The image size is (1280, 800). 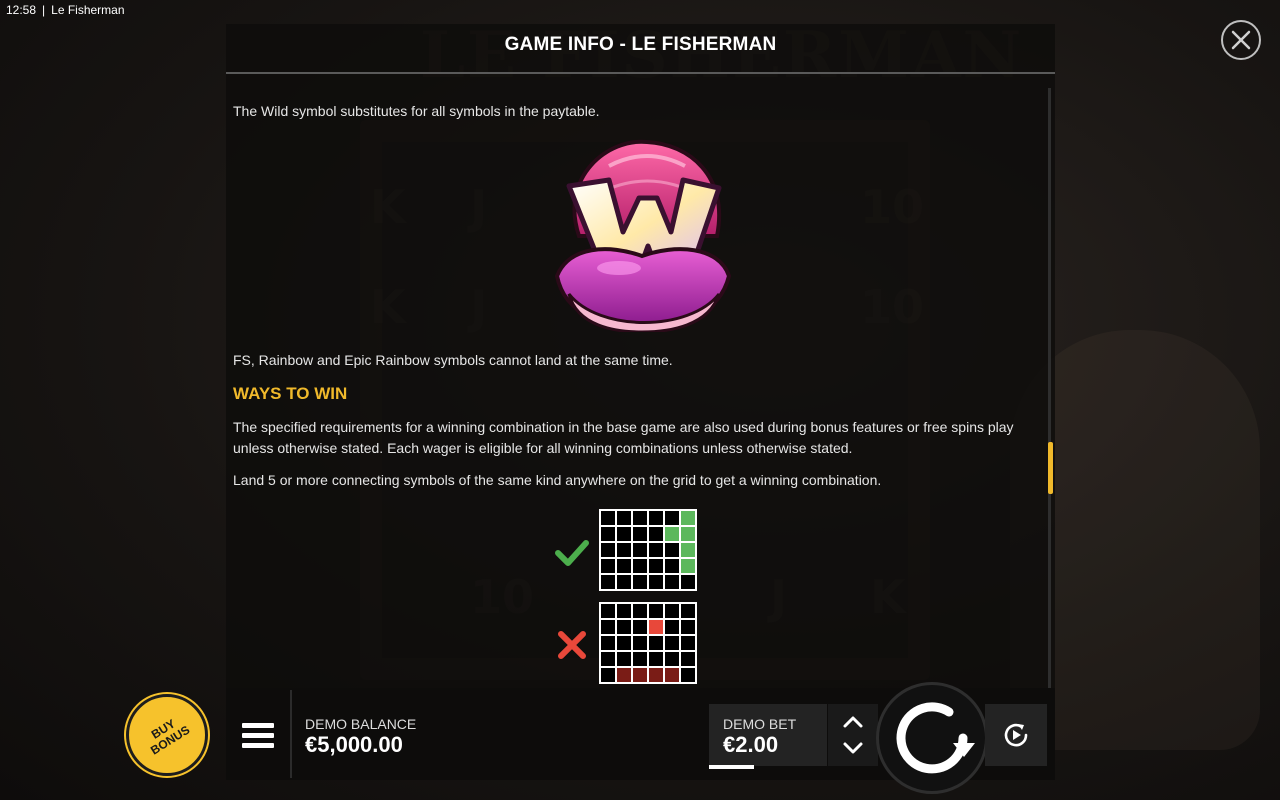 I want to click on ways-to-win-heading: WAYS TO WIN, so click(x=290, y=393).